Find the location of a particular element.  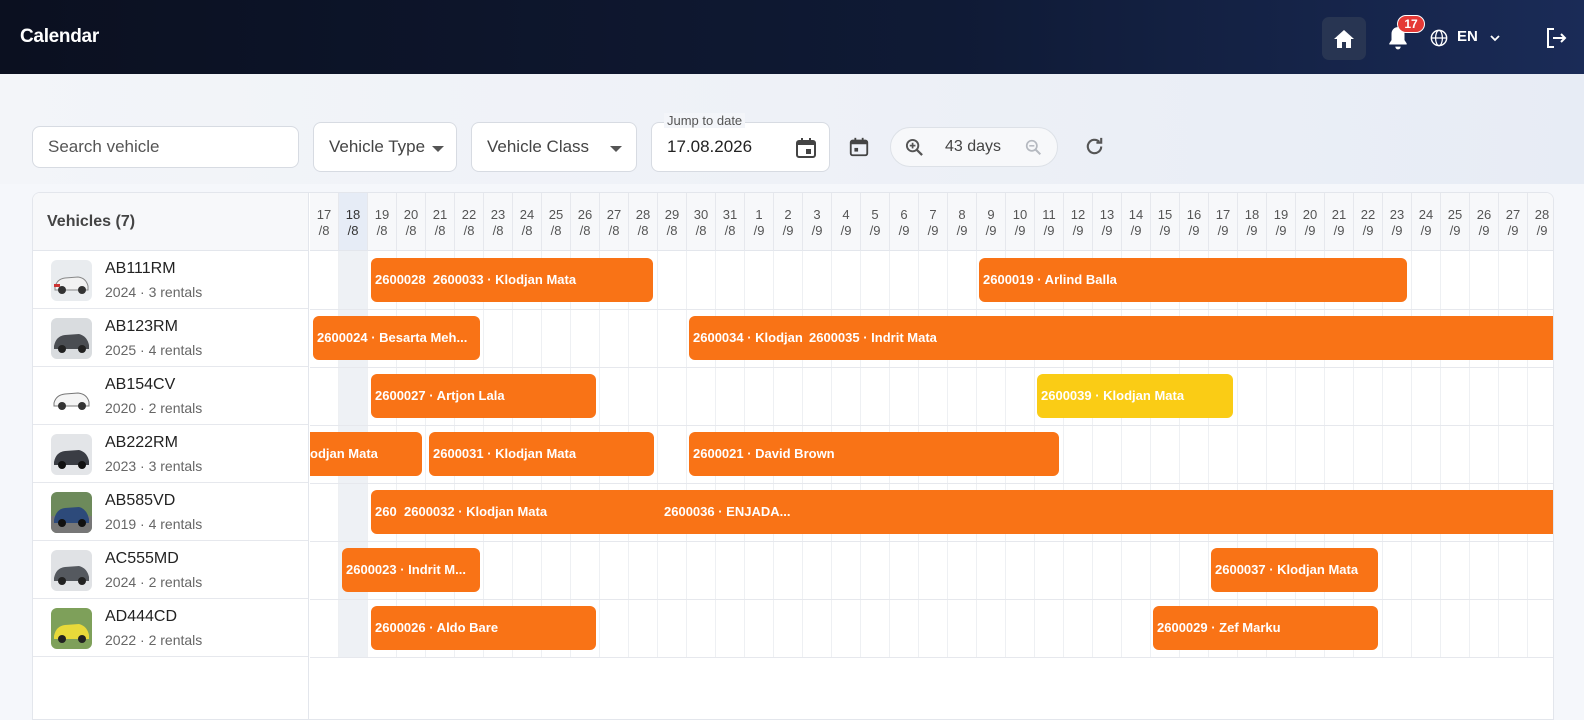

booking-label: 2600035 · Indrit Mata is located at coordinates (873, 337).